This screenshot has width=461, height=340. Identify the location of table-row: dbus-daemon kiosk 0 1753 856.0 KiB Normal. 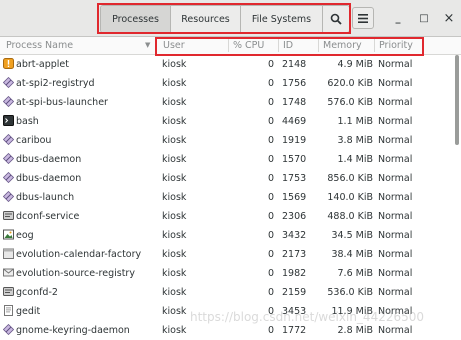
(230, 178).